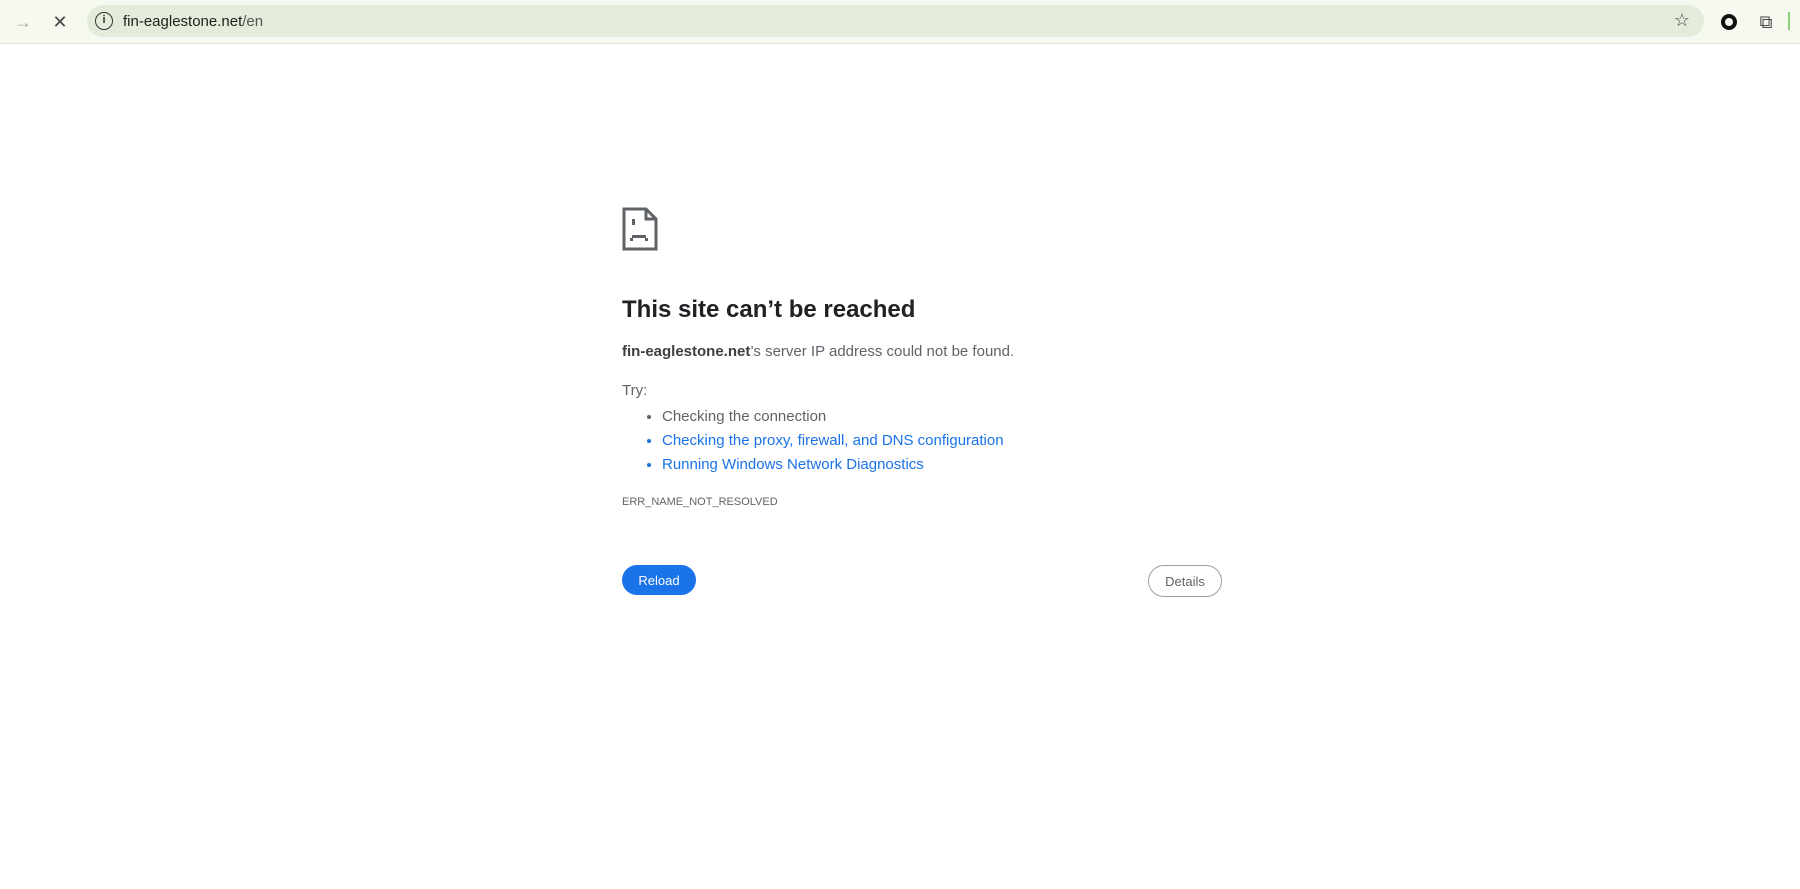 The width and height of the screenshot is (1800, 889). Describe the element at coordinates (833, 417) in the screenshot. I see `suggestion-item: Checking the connection` at that location.